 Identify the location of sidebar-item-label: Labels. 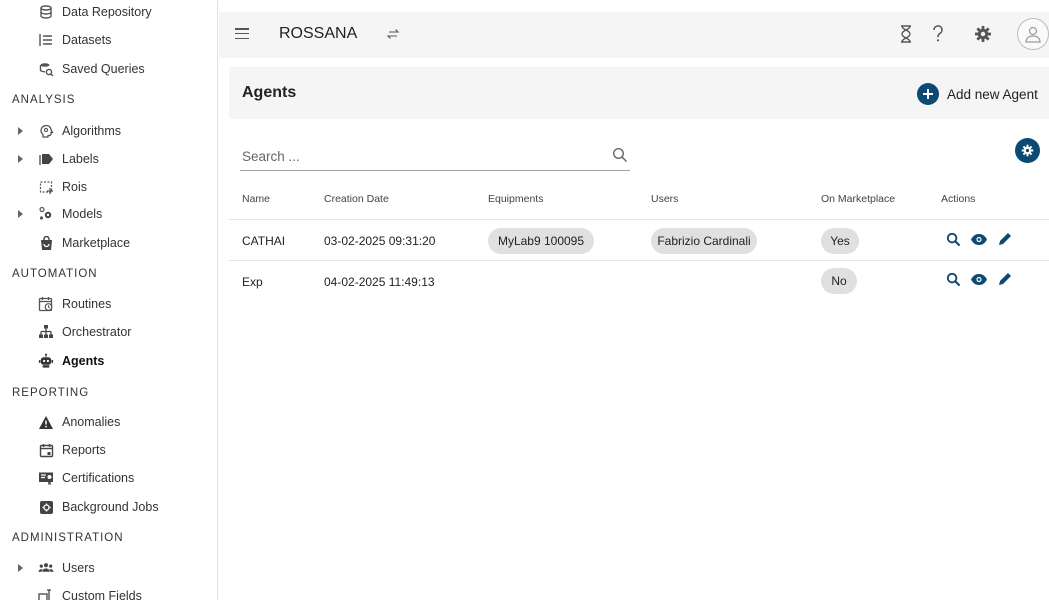
(80, 159).